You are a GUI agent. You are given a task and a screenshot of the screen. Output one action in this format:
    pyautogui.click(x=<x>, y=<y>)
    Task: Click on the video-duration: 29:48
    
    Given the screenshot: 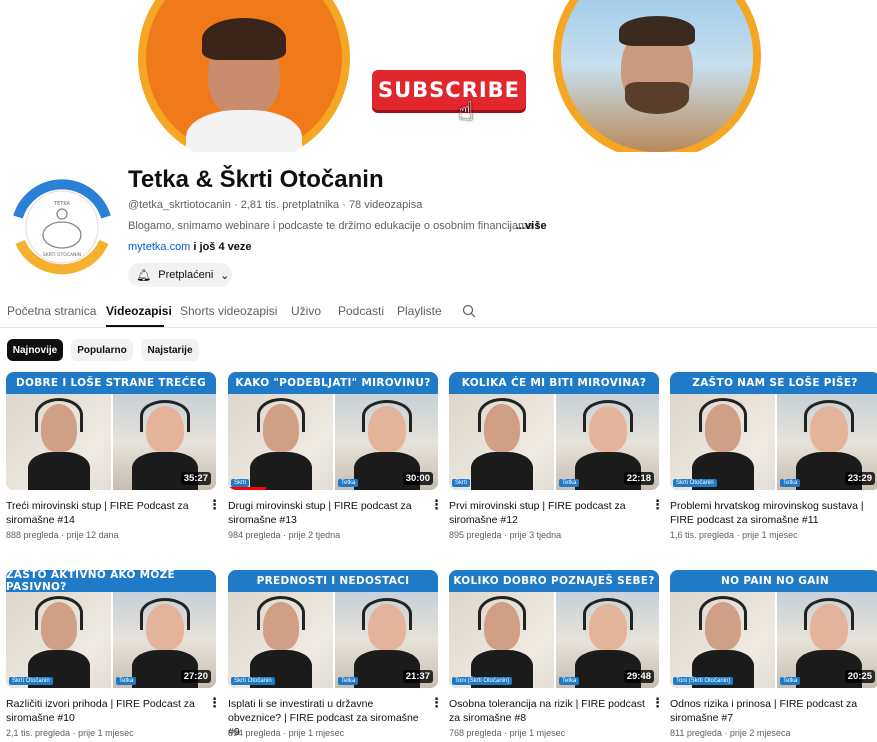 What is the action you would take?
    pyautogui.click(x=638, y=676)
    